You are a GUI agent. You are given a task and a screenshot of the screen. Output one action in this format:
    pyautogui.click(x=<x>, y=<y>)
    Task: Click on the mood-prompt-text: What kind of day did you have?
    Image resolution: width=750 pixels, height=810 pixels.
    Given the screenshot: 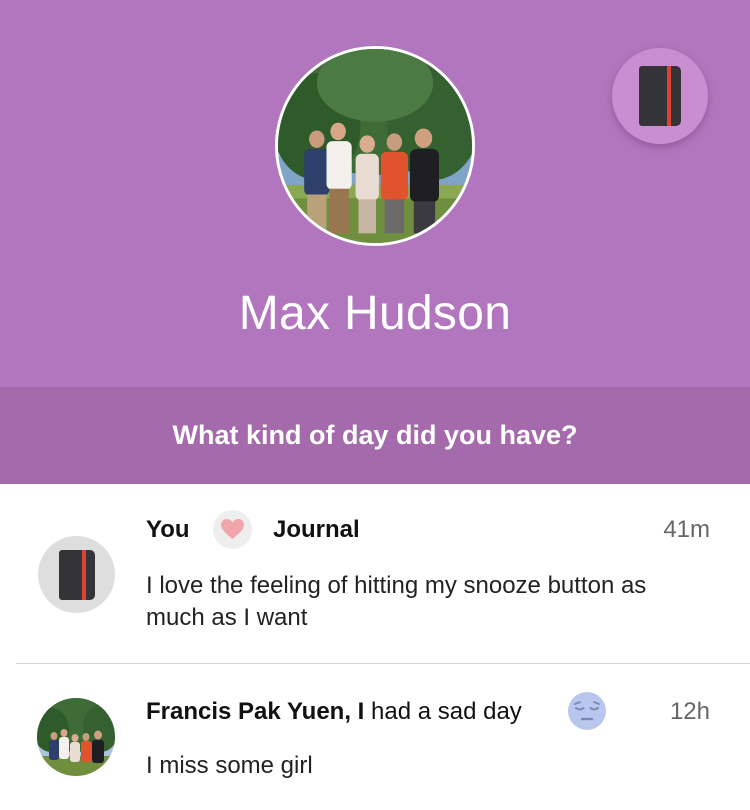 What is the action you would take?
    pyautogui.click(x=375, y=435)
    